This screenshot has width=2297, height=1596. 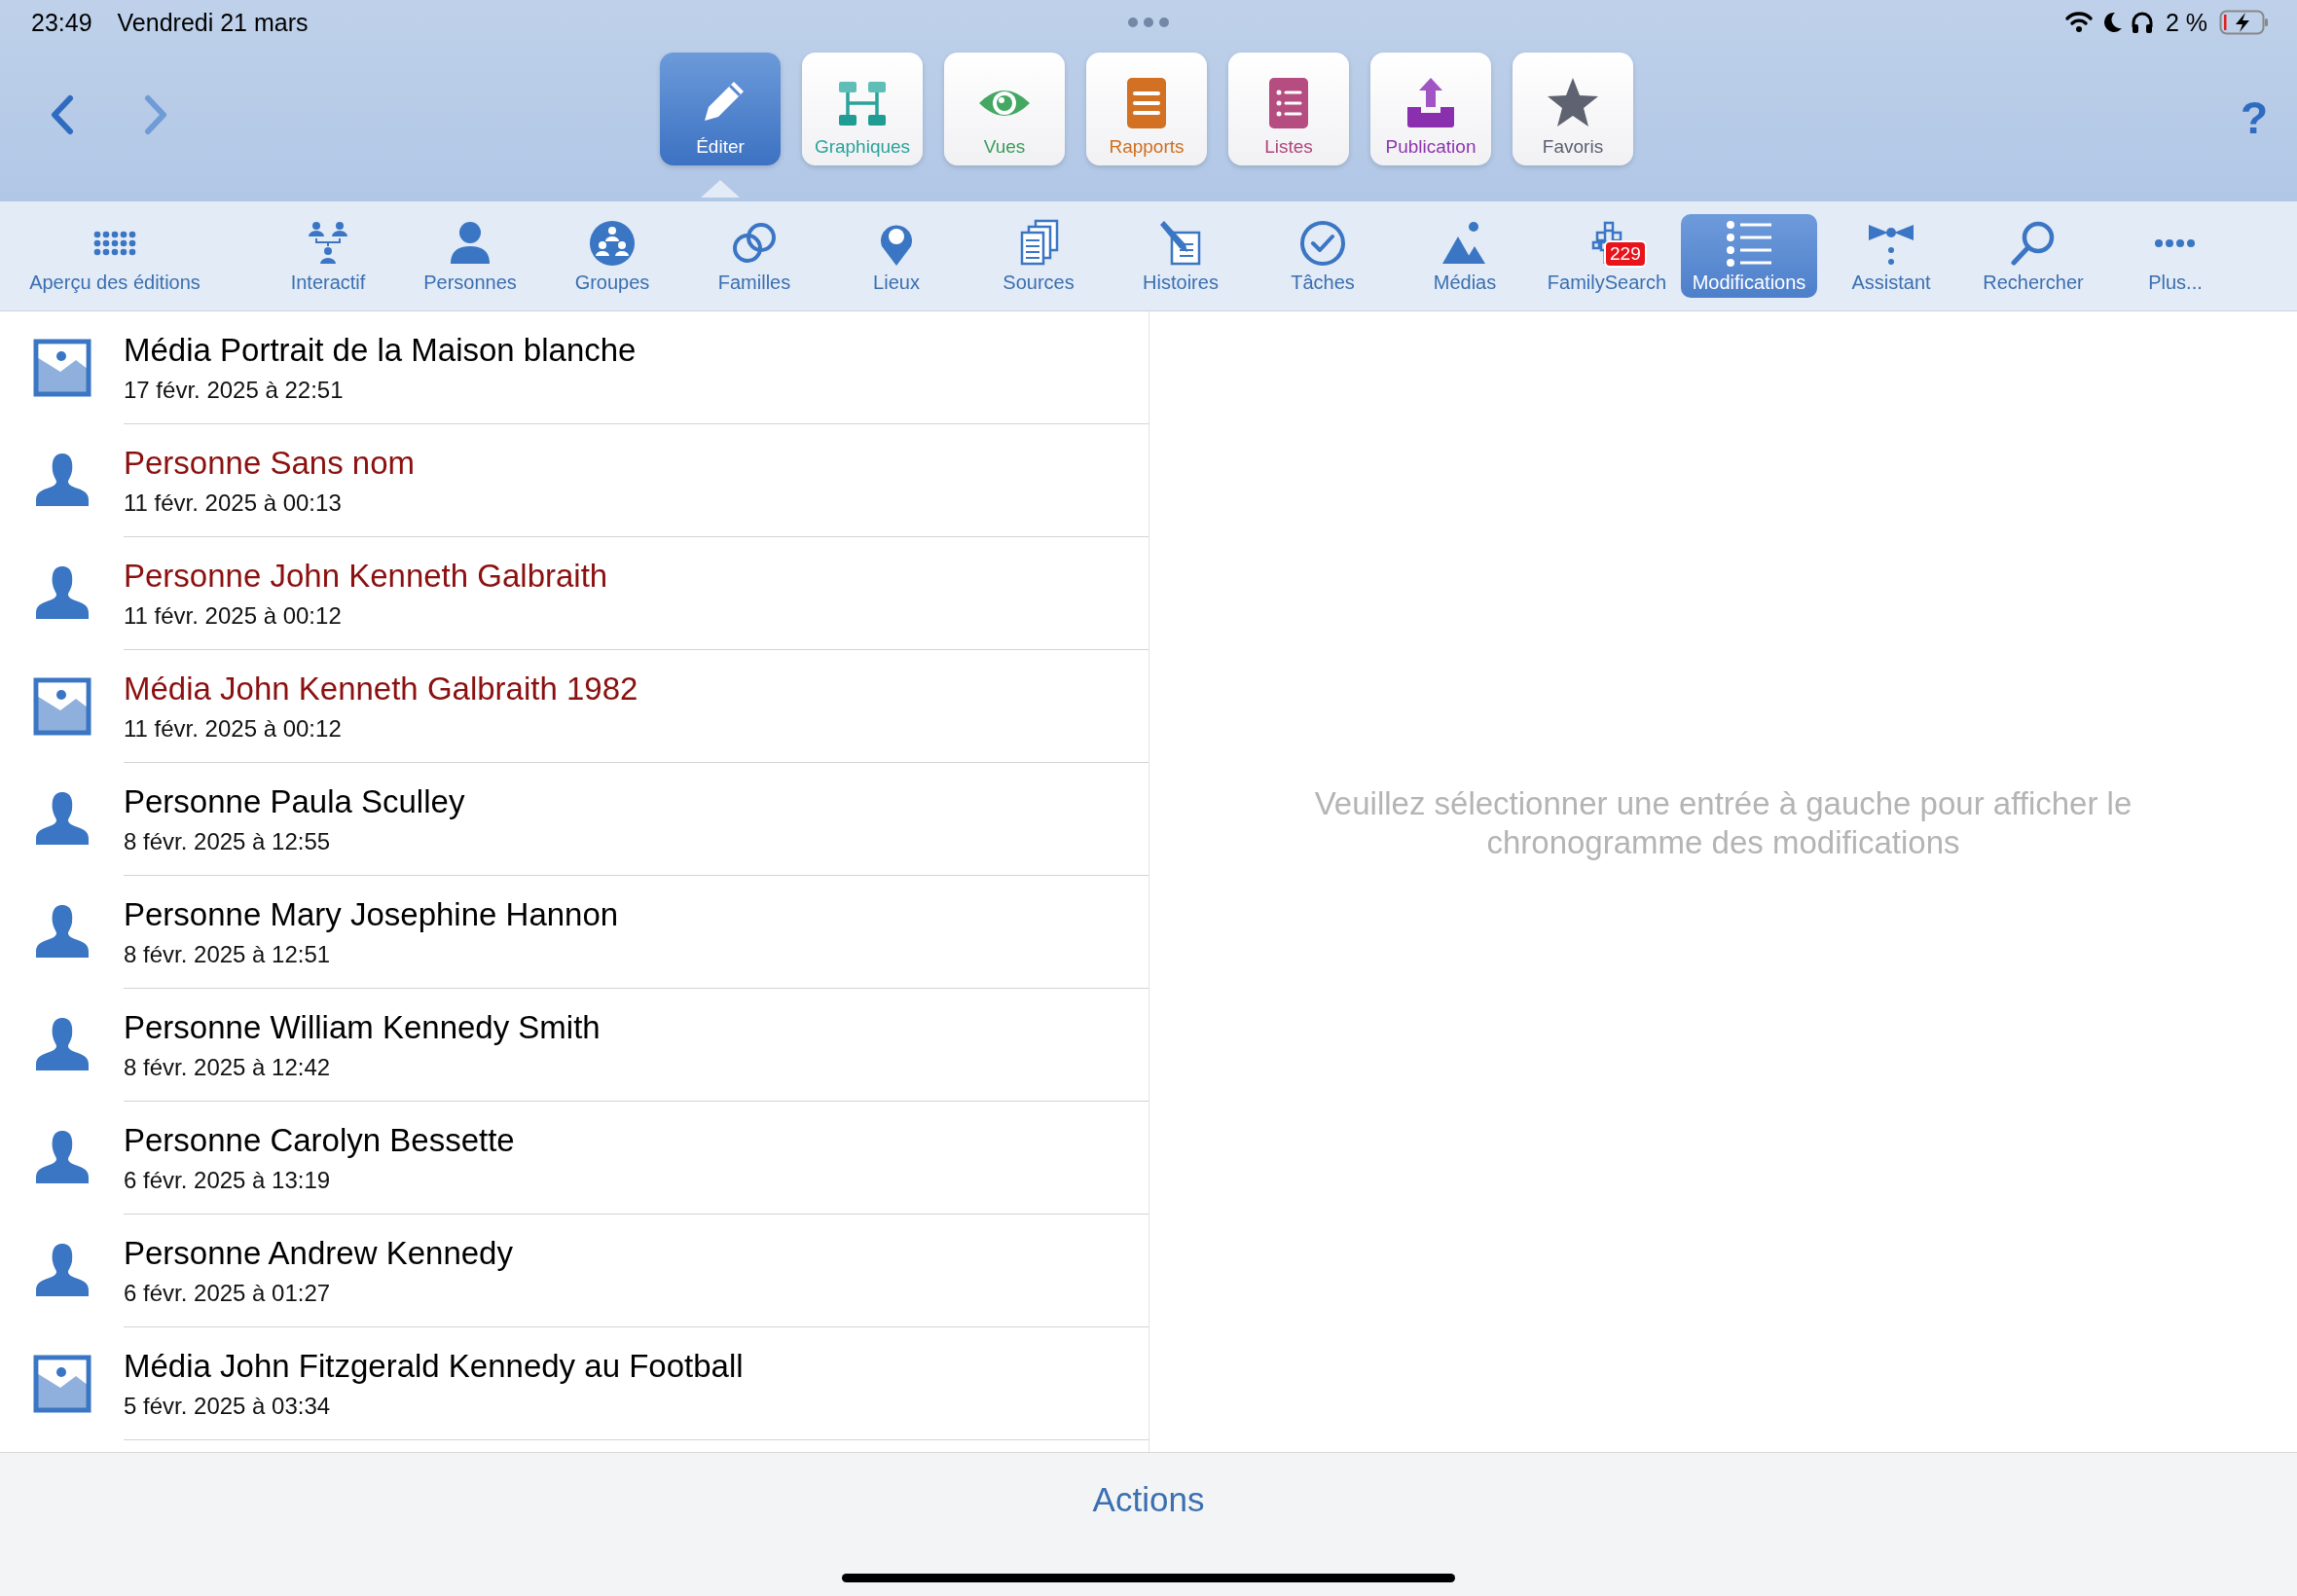 What do you see at coordinates (470, 256) in the screenshot?
I see `toolbar-tab: Personnes` at bounding box center [470, 256].